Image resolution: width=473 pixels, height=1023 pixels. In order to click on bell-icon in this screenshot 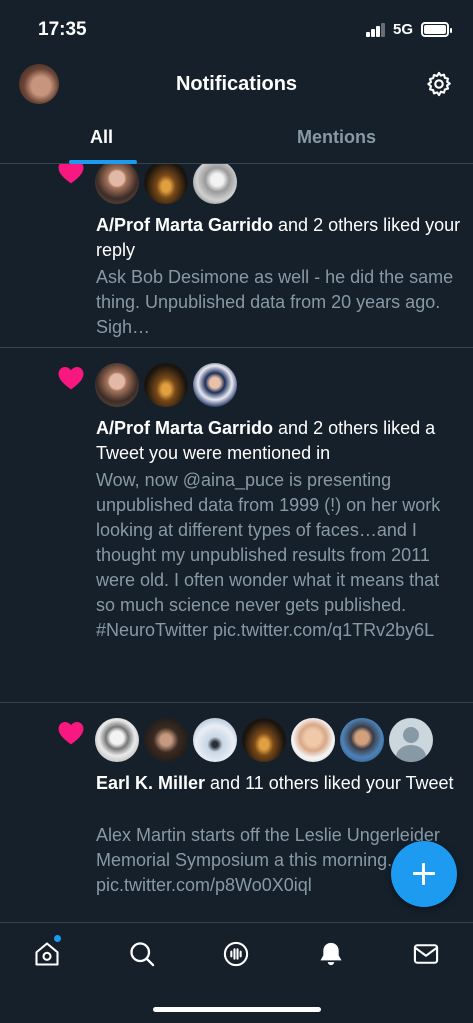, I will do `click(331, 954)`.